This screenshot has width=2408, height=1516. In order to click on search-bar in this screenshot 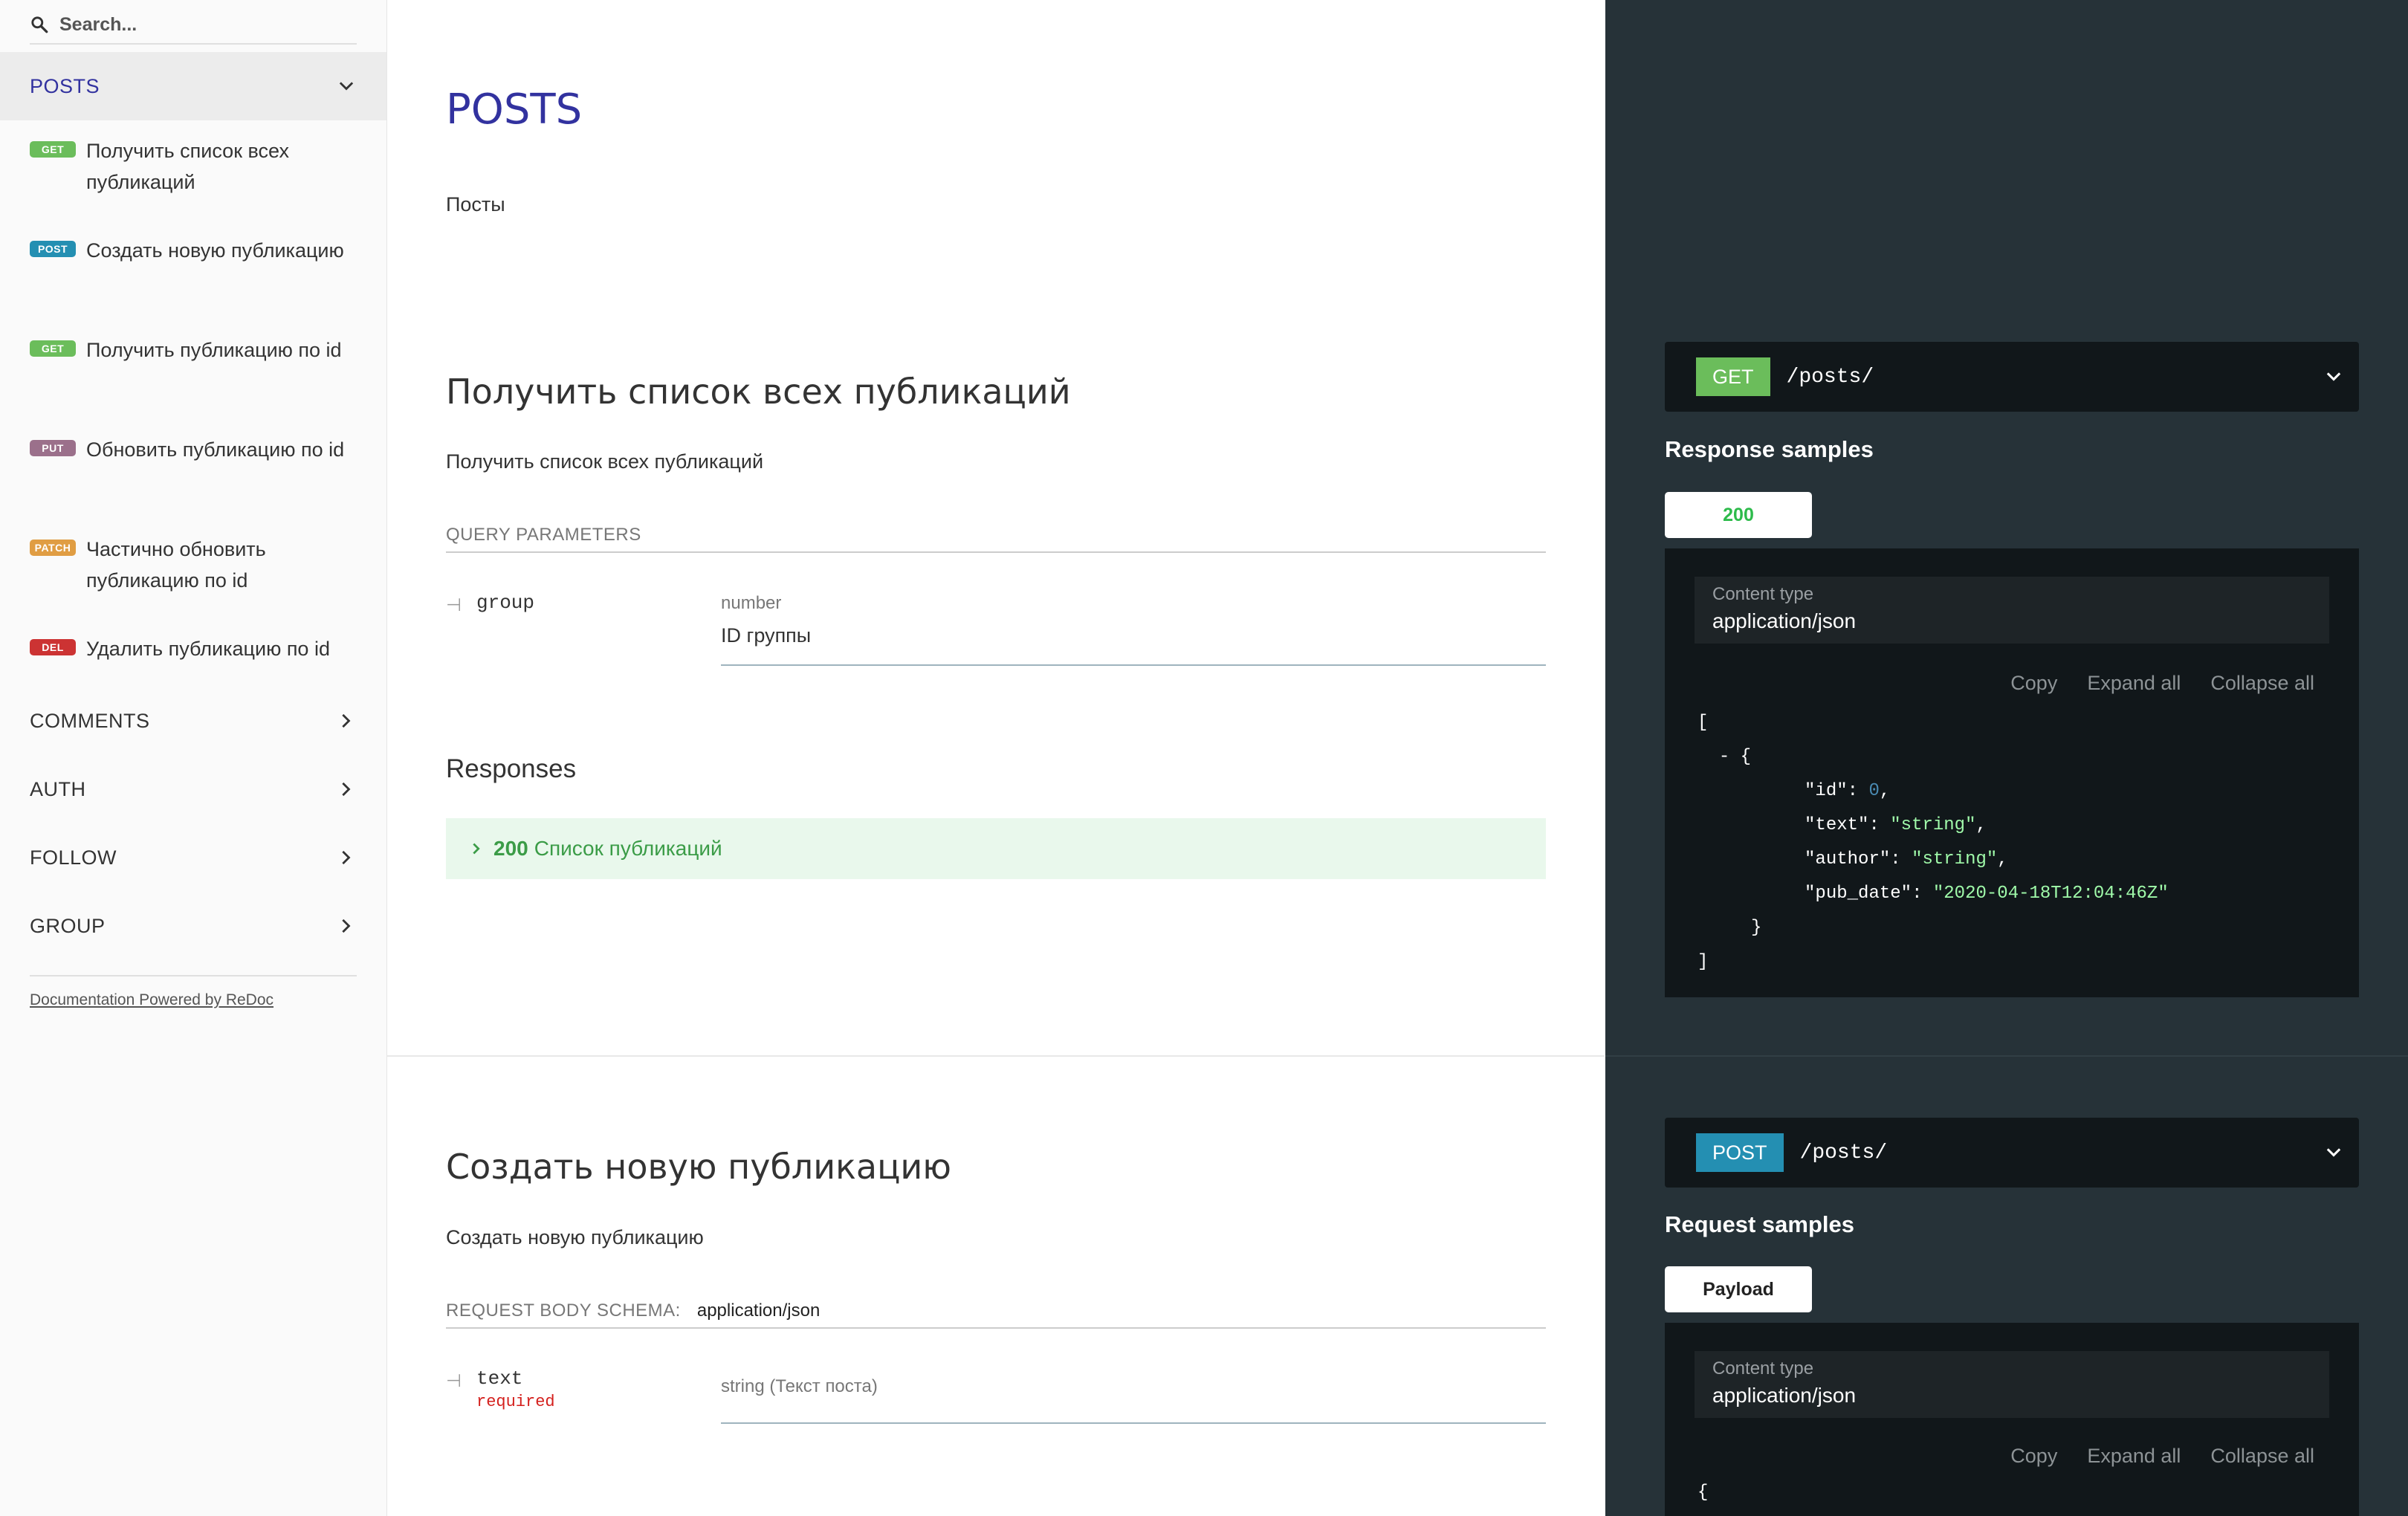, I will do `click(194, 26)`.